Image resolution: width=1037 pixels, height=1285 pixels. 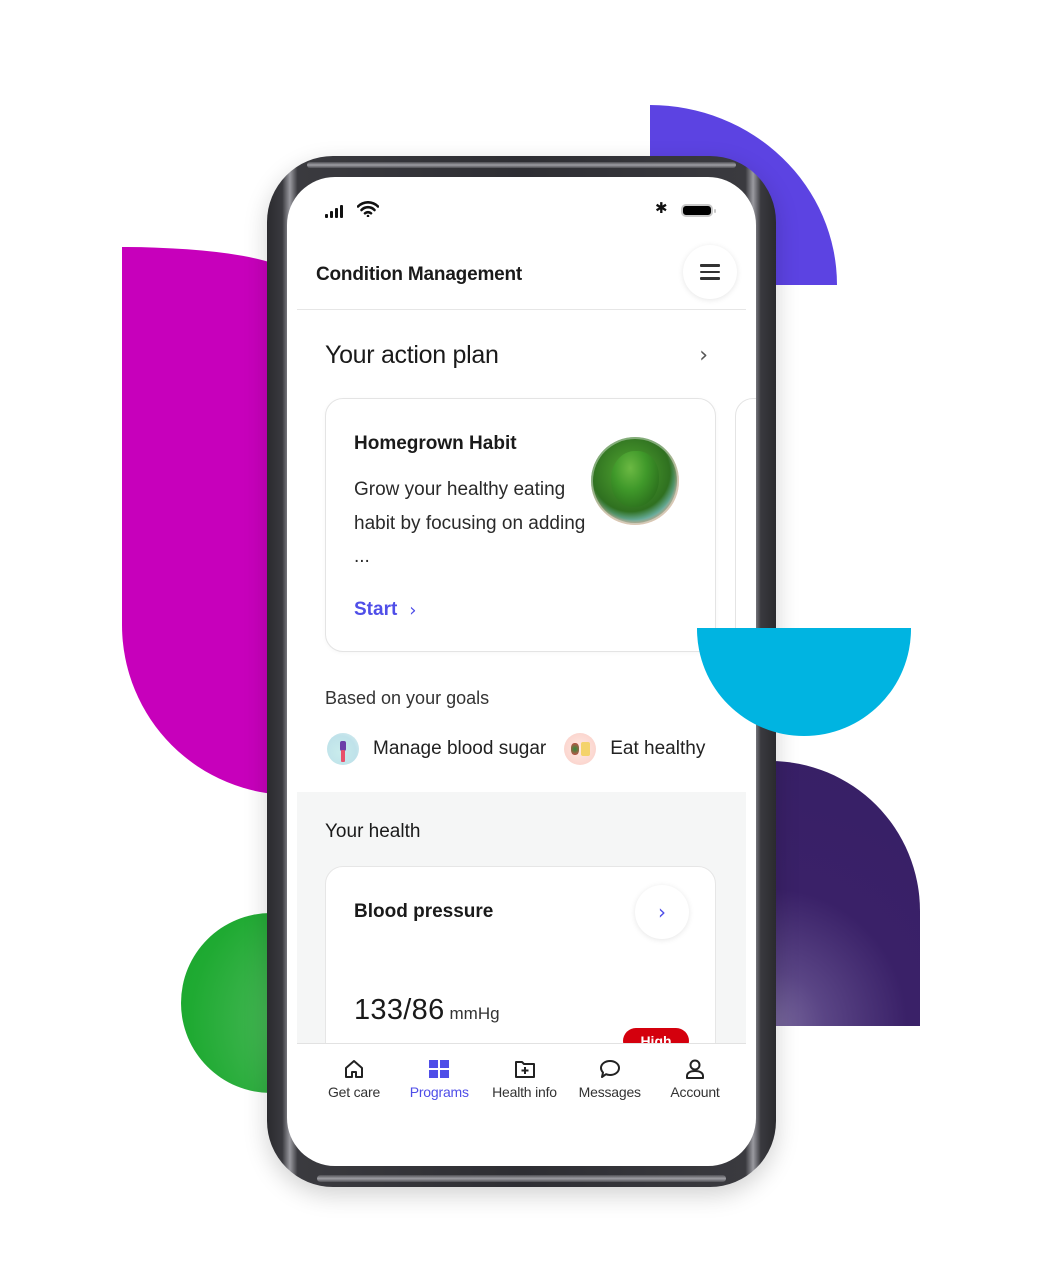 I want to click on goal-chip-eat-healthy: Eat healthy, so click(x=634, y=749).